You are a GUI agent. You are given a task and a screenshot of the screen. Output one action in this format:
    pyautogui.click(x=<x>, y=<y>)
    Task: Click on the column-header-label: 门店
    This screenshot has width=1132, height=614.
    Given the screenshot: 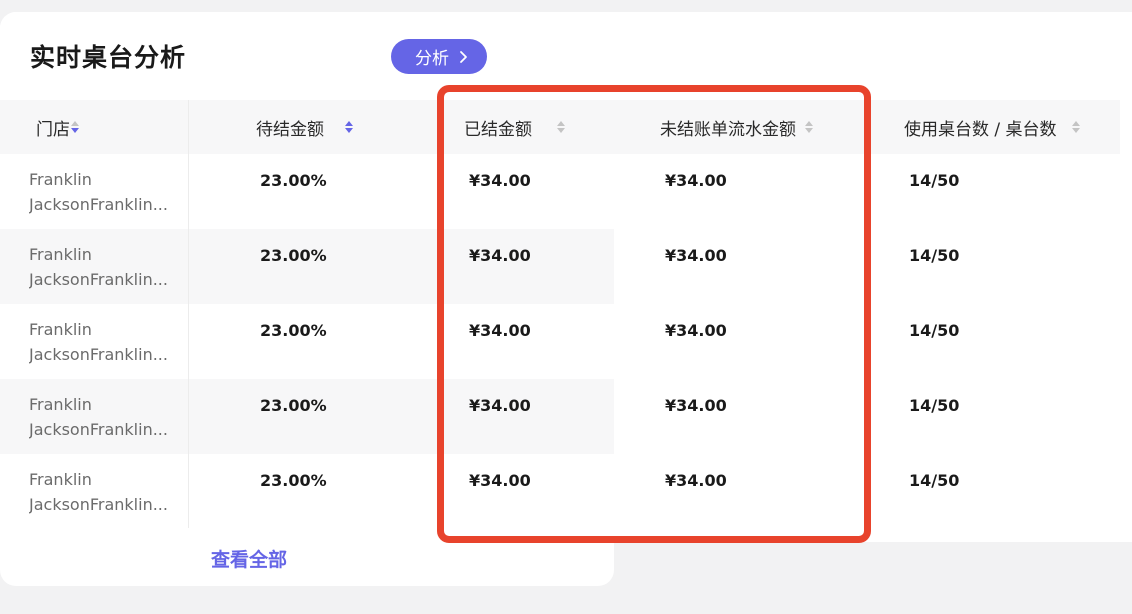 What is the action you would take?
    pyautogui.click(x=53, y=129)
    